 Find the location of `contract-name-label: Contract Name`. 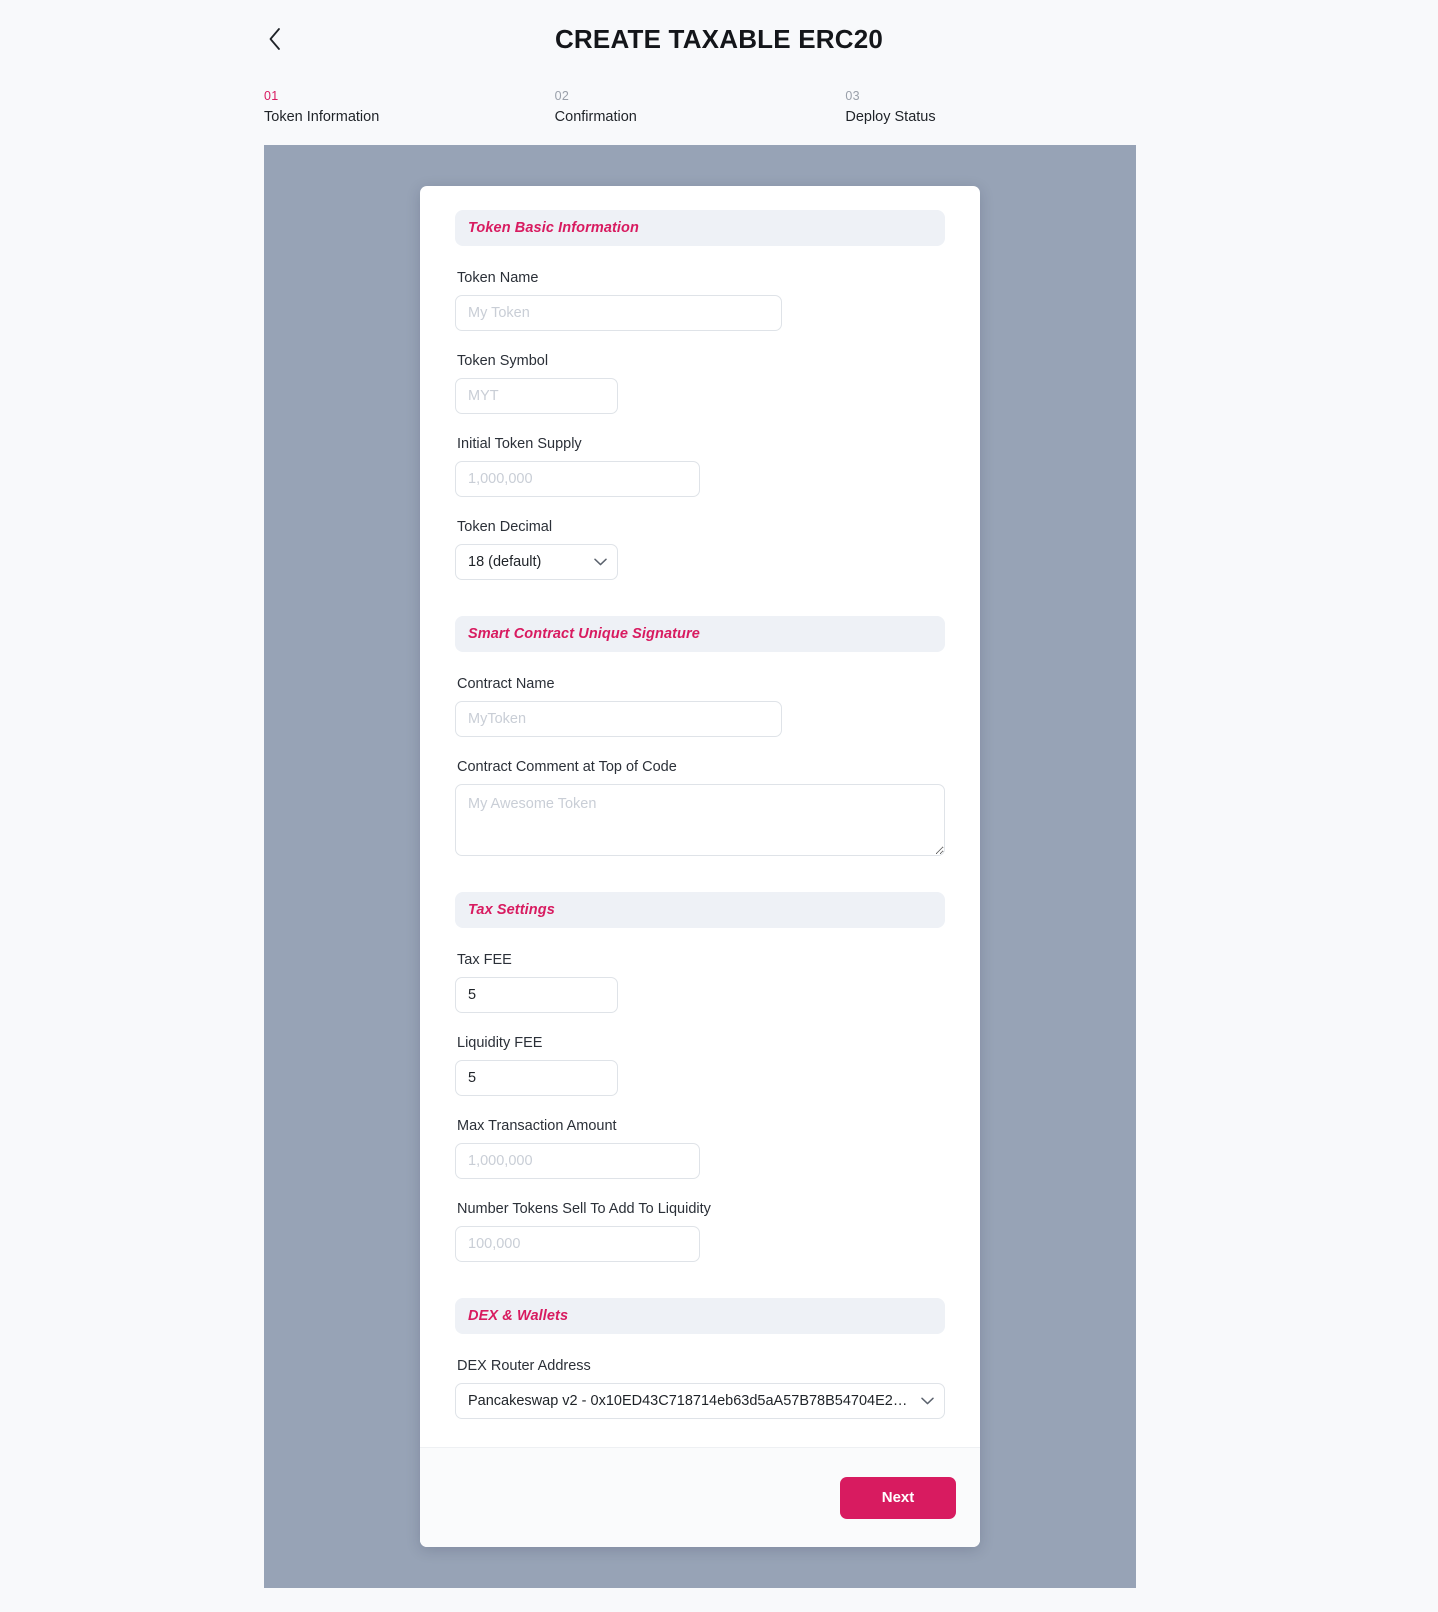

contract-name-label: Contract Name is located at coordinates (506, 684).